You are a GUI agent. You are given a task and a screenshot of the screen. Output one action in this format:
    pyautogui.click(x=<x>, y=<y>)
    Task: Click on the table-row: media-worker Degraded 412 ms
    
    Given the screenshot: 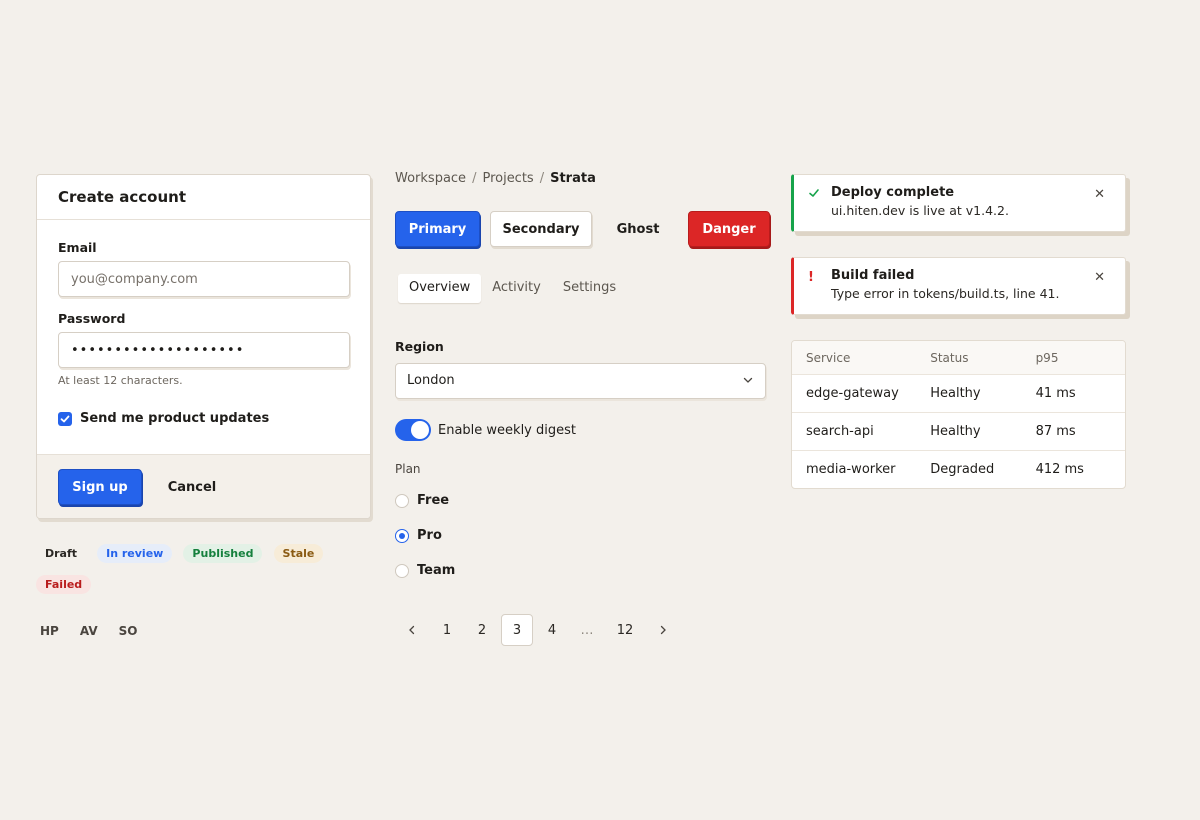 What is the action you would take?
    pyautogui.click(x=958, y=469)
    